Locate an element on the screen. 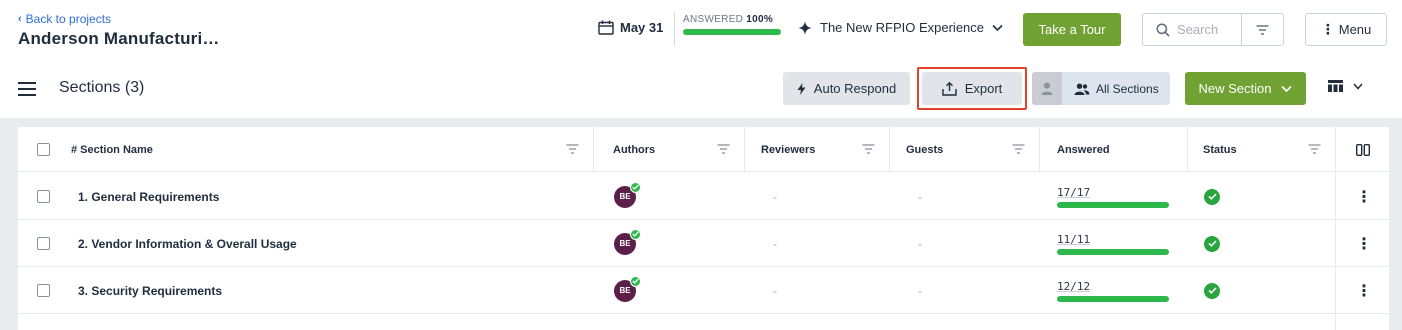 Image resolution: width=1402 pixels, height=330 pixels. section-name: 3. Security Requirements is located at coordinates (150, 290).